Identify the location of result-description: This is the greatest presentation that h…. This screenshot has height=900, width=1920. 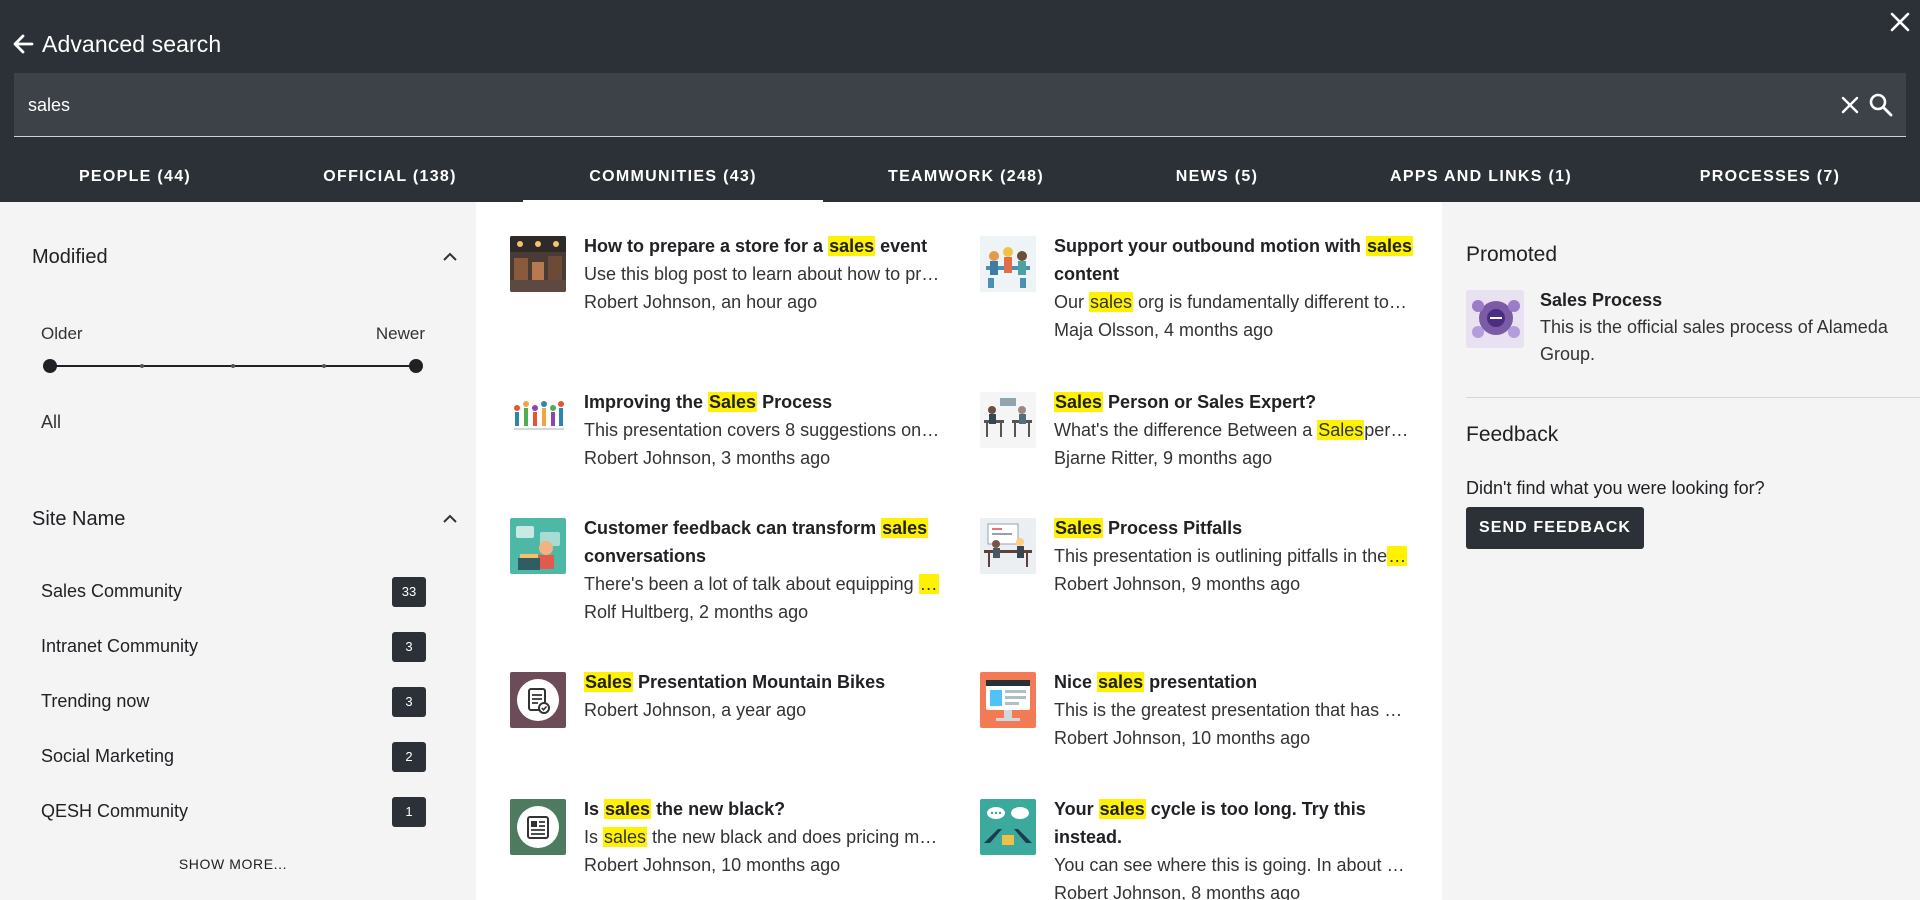
(1228, 710).